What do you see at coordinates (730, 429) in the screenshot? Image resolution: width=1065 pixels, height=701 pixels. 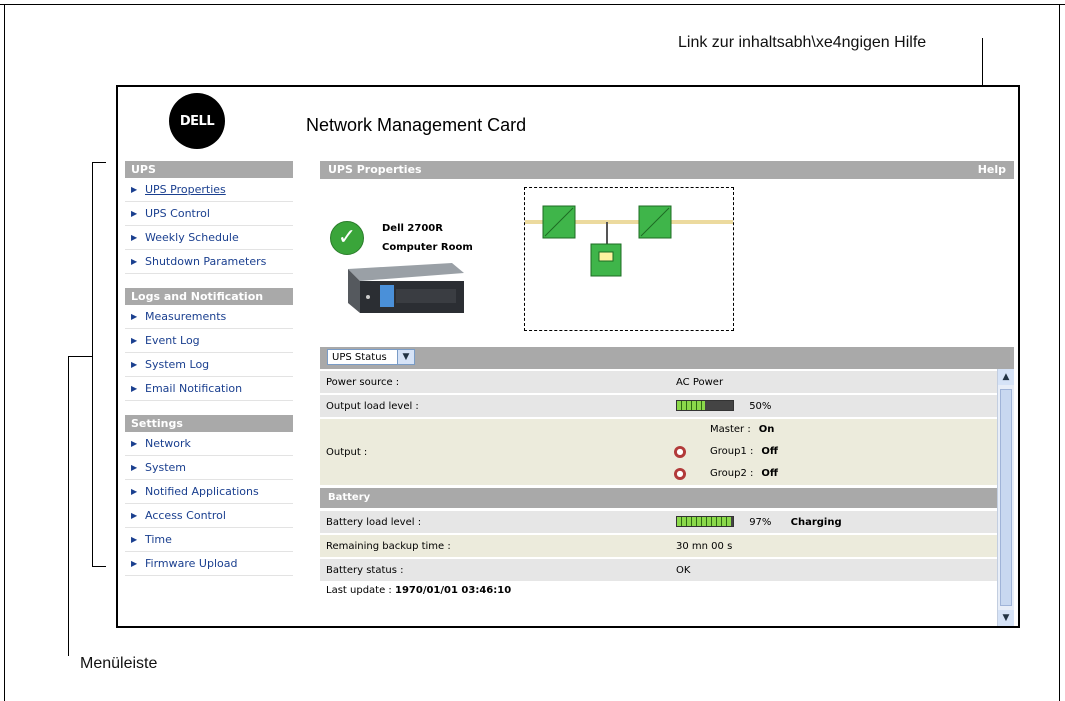 I see `output-name: Master :` at bounding box center [730, 429].